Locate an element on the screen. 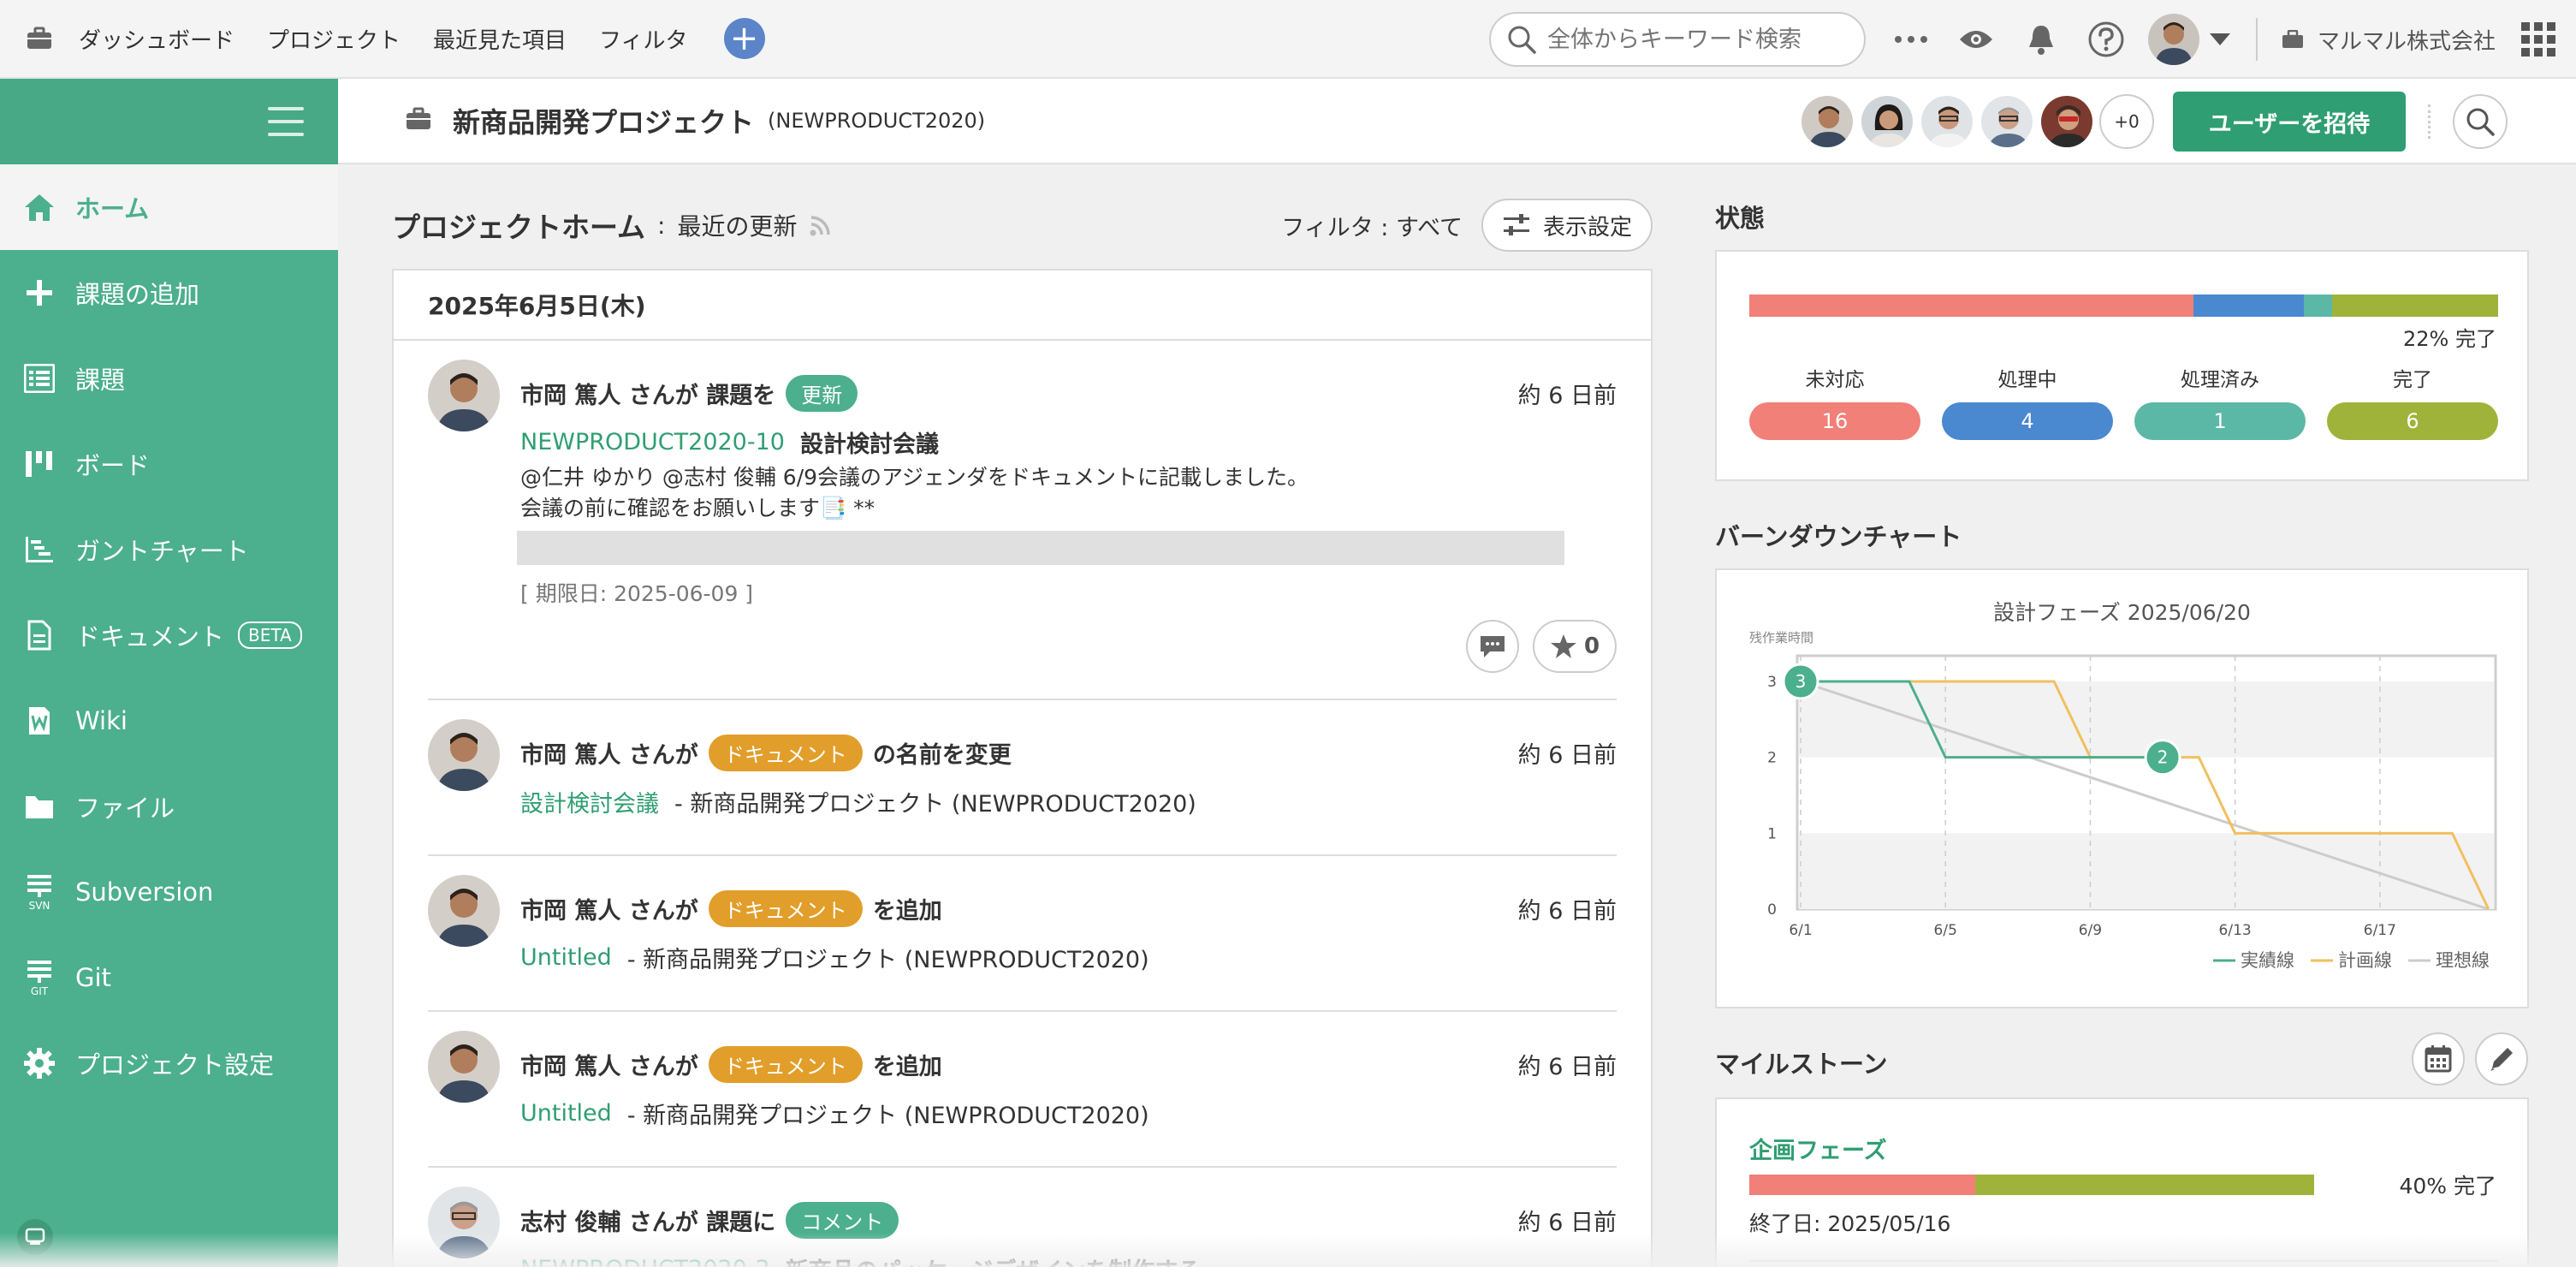 This screenshot has width=2576, height=1267. status-count-badge: 16 is located at coordinates (1834, 421).